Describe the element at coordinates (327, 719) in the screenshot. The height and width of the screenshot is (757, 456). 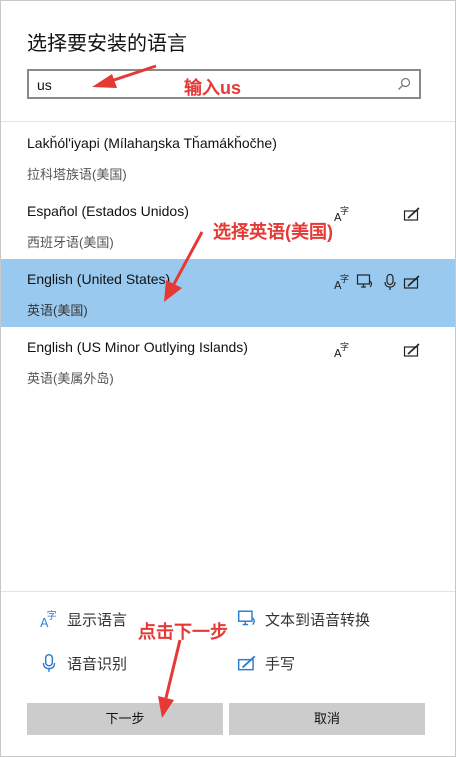
I see `cancel-button: 取消` at that location.